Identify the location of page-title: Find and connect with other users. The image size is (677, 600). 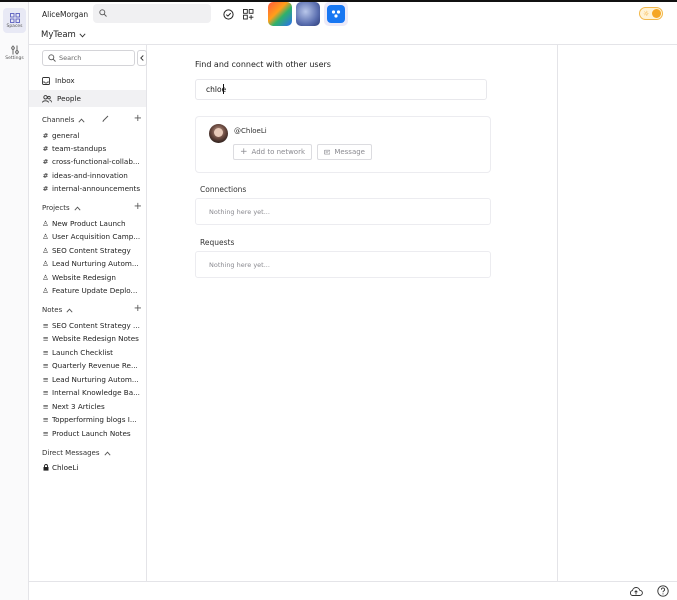
(263, 64).